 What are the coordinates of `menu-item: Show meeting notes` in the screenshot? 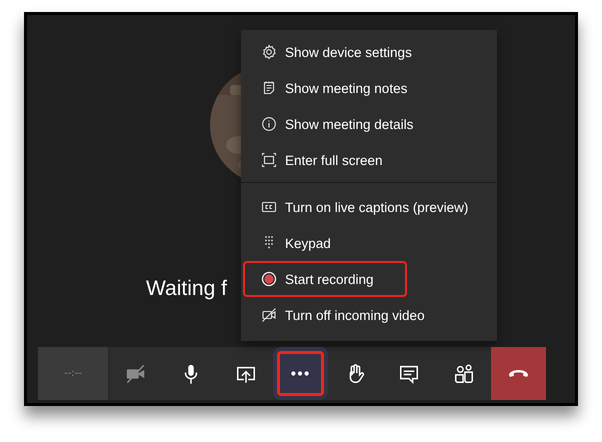 It's located at (333, 88).